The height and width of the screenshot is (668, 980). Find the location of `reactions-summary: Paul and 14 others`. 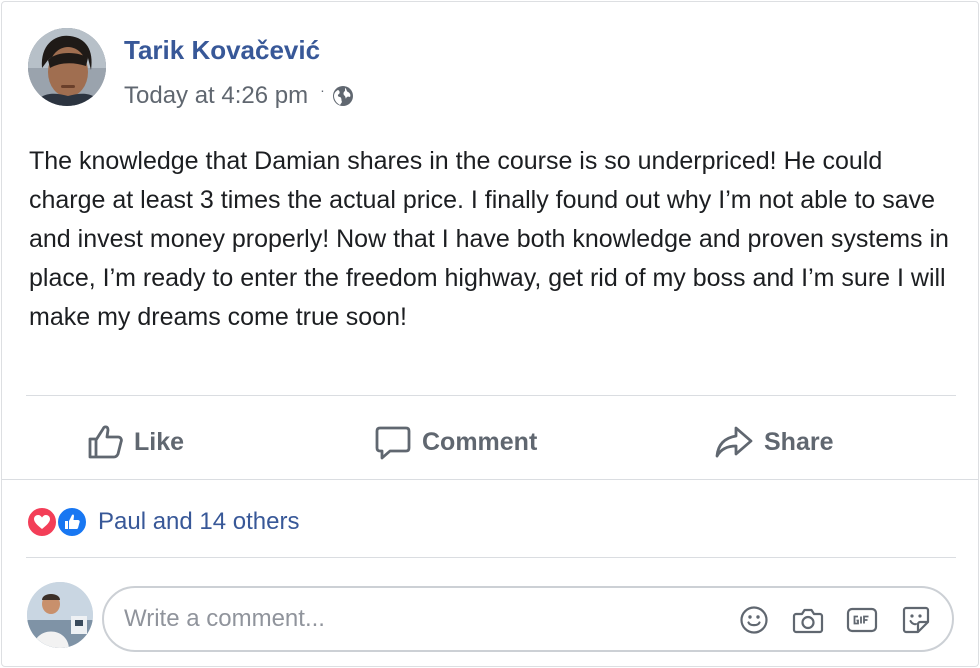

reactions-summary: Paul and 14 others is located at coordinates (162, 522).